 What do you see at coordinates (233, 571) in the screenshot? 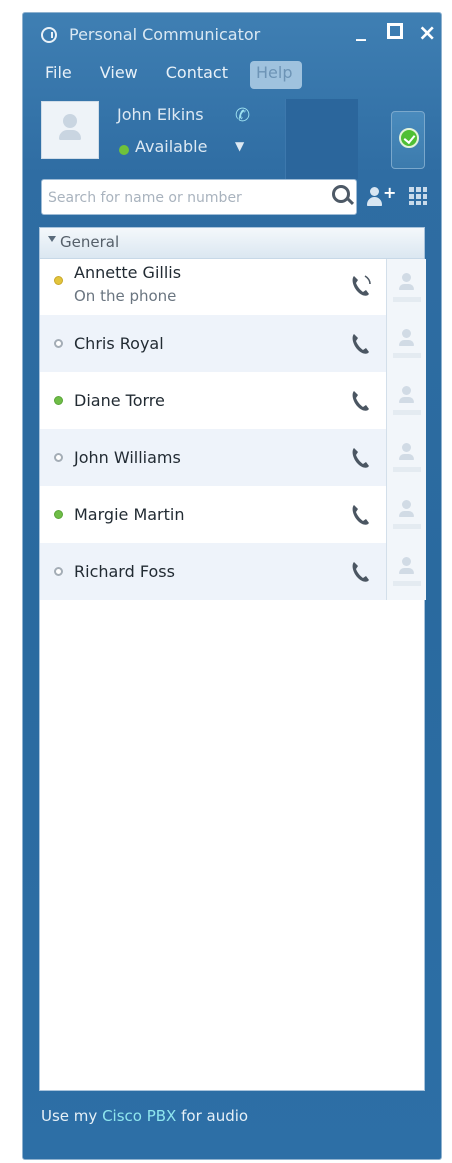
I see `contact-row: Richard Foss` at bounding box center [233, 571].